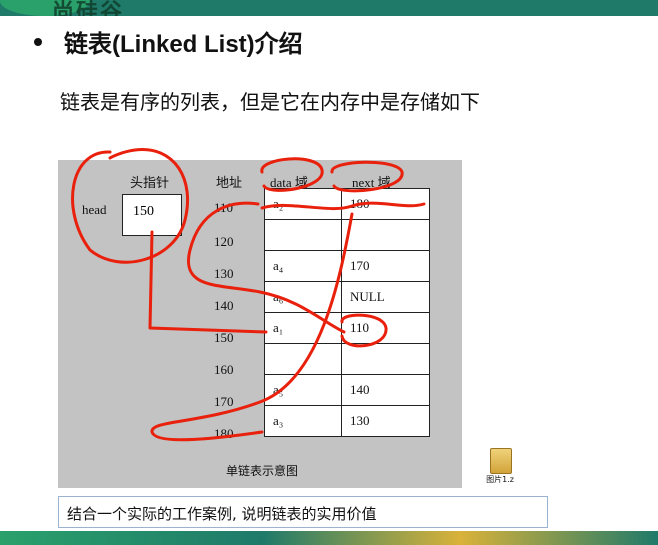 Image resolution: width=658 pixels, height=545 pixels. What do you see at coordinates (262, 471) in the screenshot?
I see `diagram-caption: 单链表示意图` at bounding box center [262, 471].